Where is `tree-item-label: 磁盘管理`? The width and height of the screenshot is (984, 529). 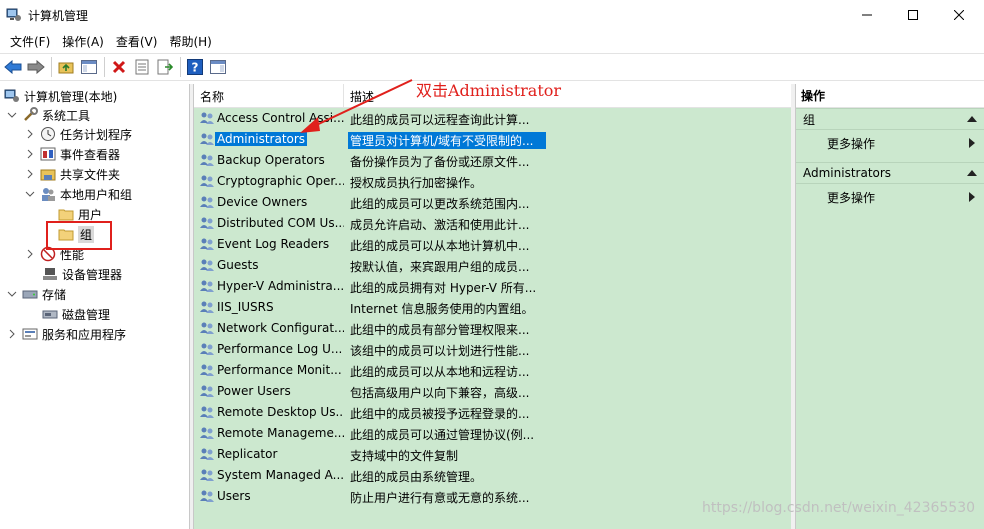
tree-item-label: 磁盘管理 is located at coordinates (86, 314).